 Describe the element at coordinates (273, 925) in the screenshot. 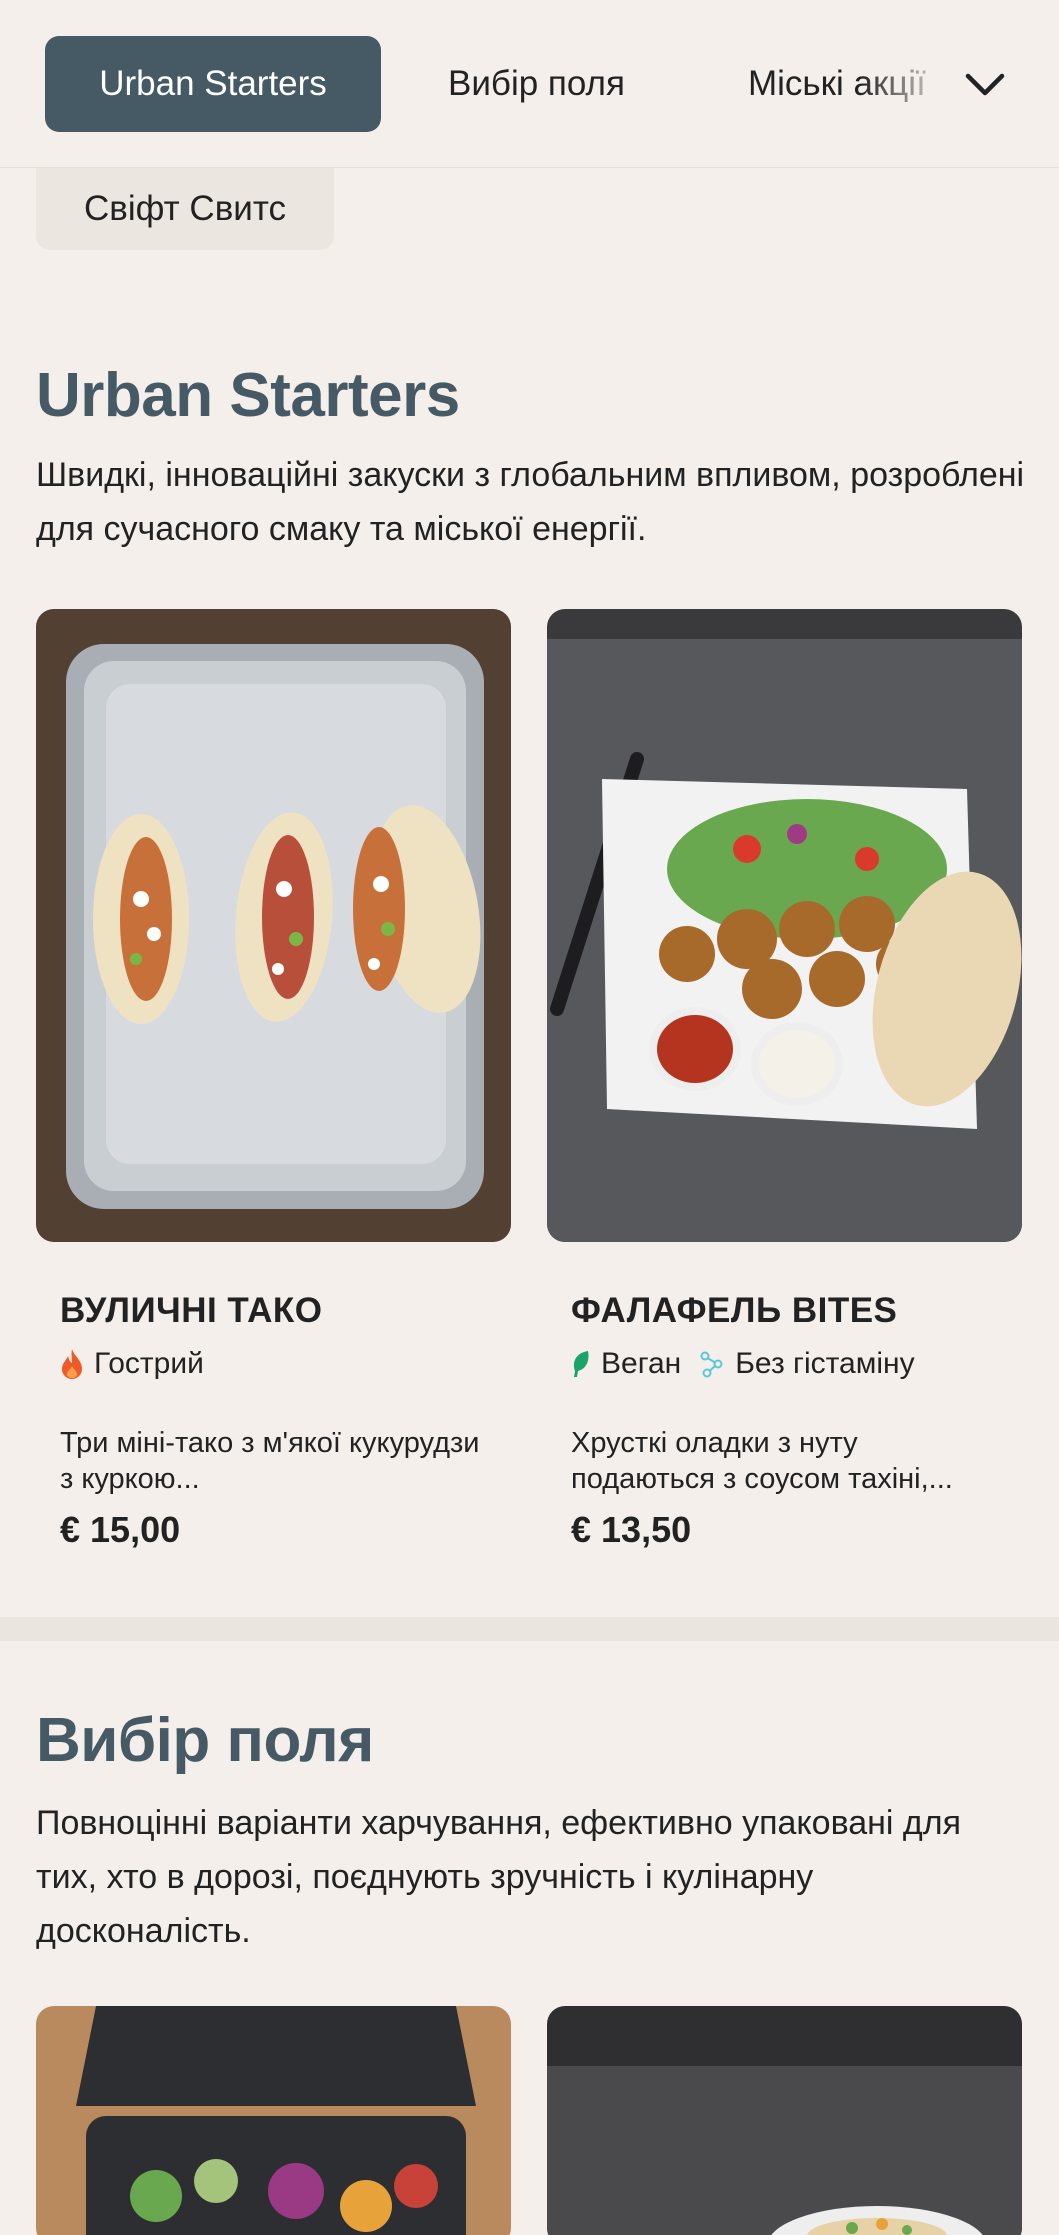

I see `tacos-image` at that location.